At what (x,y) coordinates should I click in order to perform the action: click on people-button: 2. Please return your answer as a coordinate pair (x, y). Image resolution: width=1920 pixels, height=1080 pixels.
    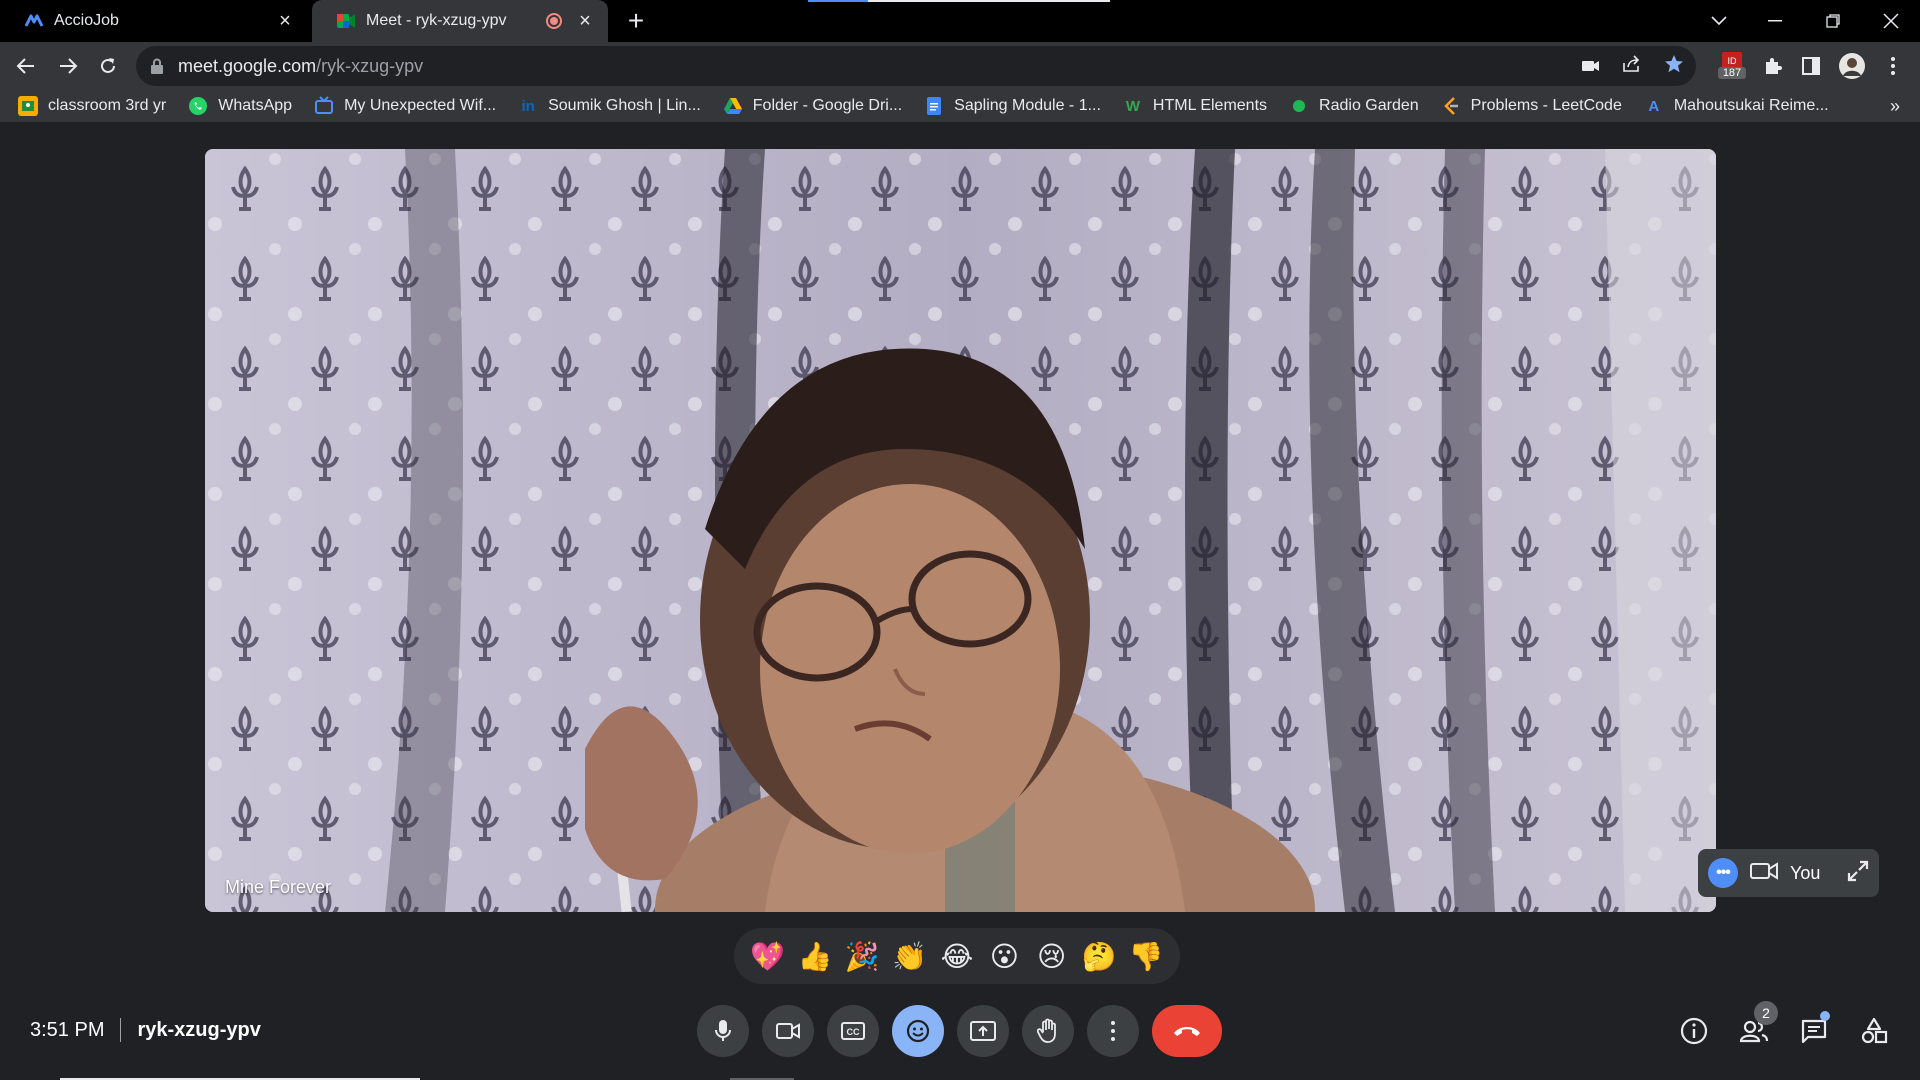
    Looking at the image, I should click on (1754, 1029).